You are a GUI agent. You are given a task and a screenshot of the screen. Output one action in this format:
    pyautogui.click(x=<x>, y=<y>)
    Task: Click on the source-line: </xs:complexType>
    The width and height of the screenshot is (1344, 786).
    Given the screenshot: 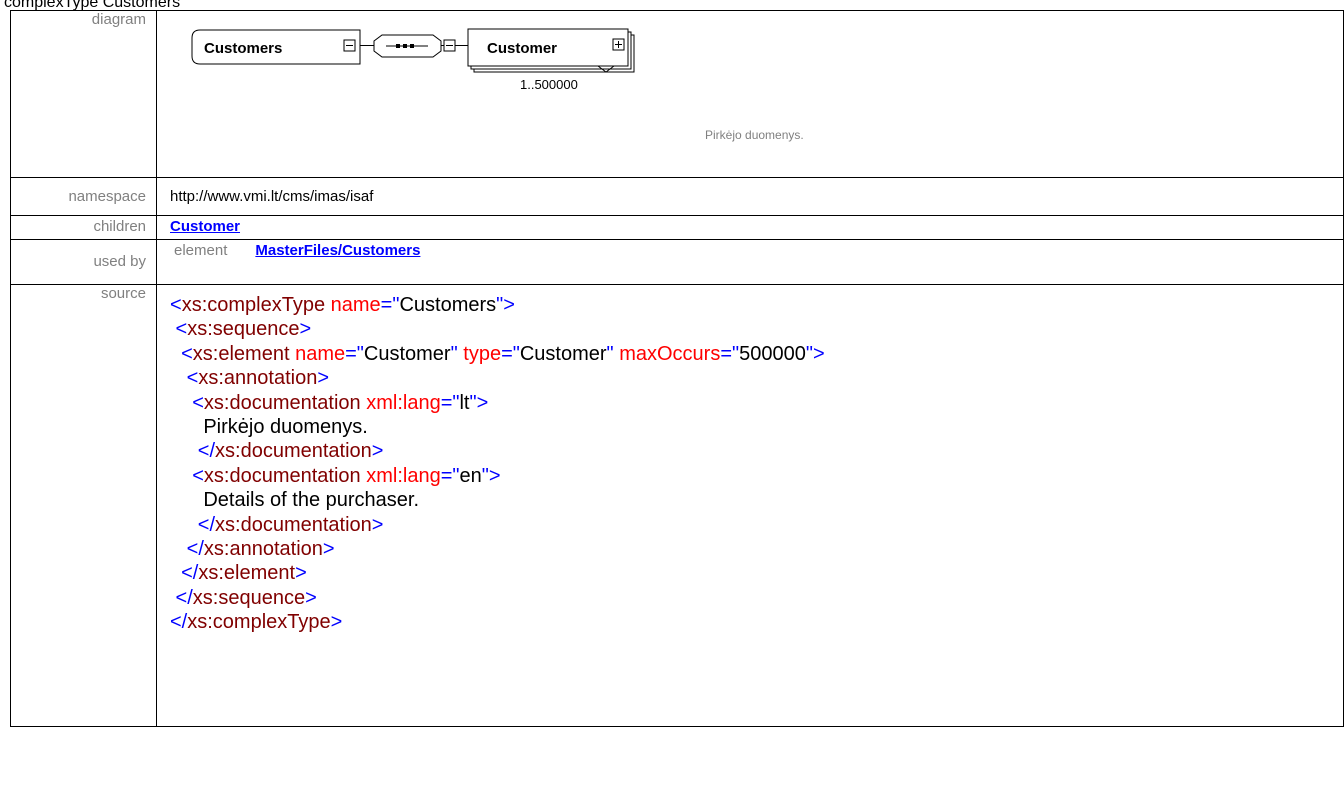 What is the action you would take?
    pyautogui.click(x=756, y=622)
    